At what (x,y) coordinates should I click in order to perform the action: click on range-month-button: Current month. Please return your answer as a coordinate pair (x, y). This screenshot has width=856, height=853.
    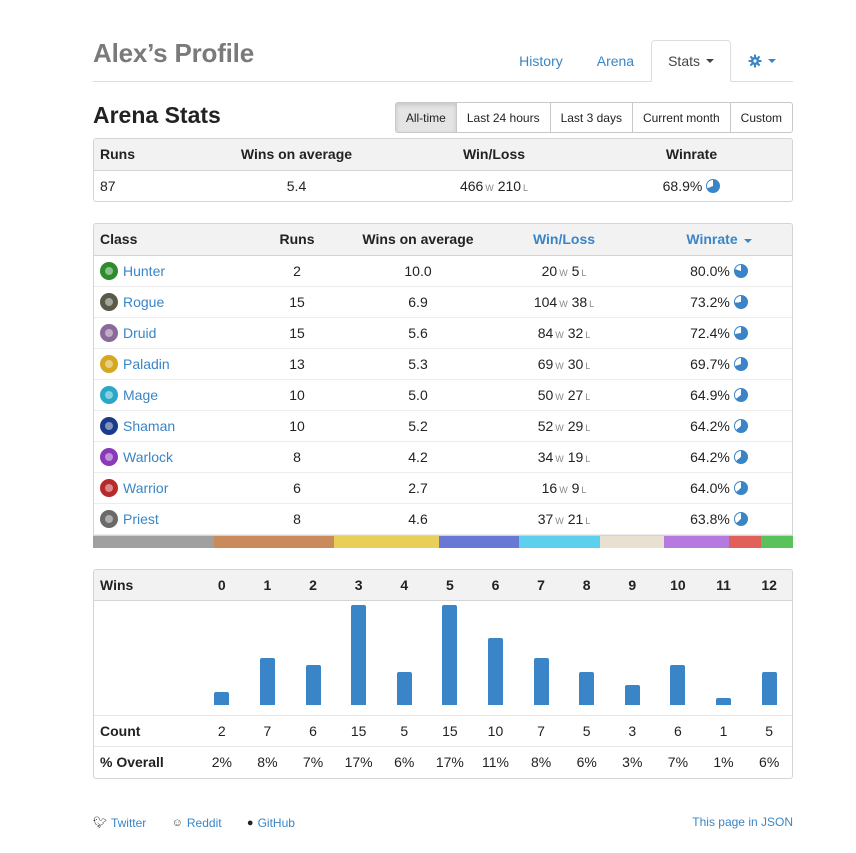
    Looking at the image, I should click on (681, 117).